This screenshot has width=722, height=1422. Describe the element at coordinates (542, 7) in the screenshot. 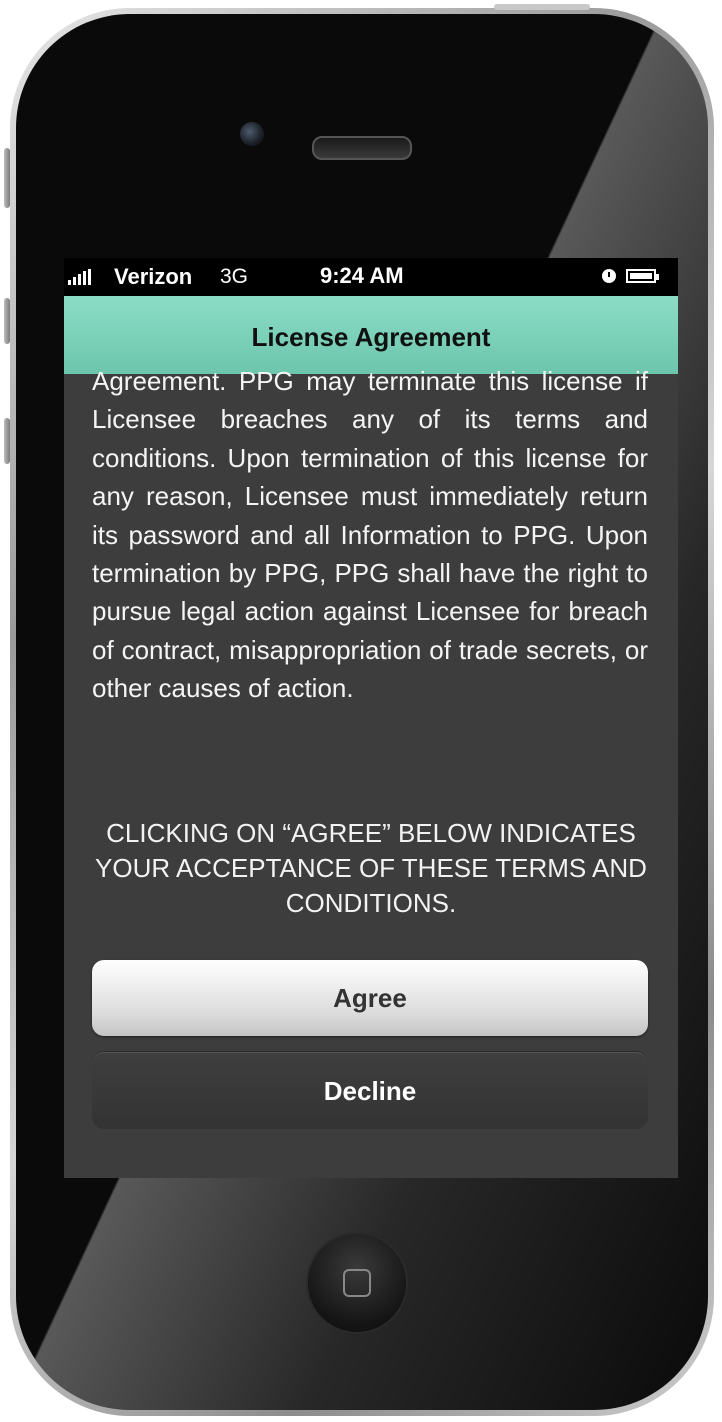

I see `sleep-button` at that location.